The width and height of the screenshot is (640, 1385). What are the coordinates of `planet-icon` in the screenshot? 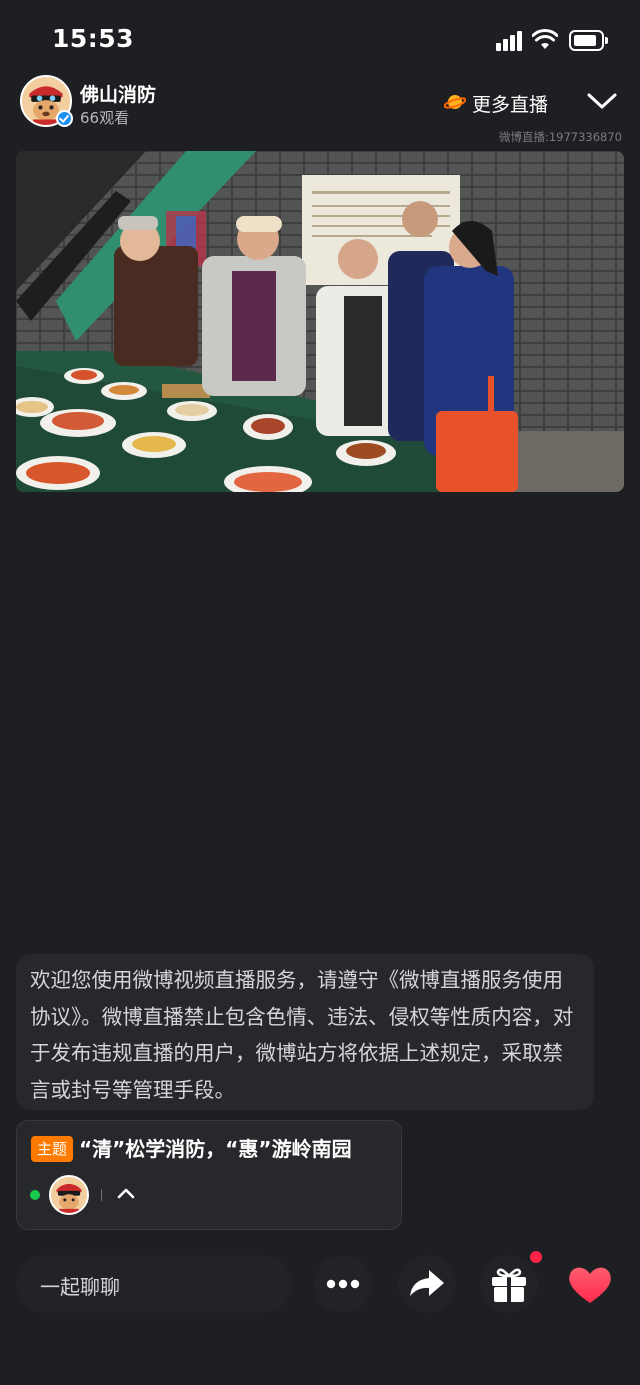 It's located at (455, 102).